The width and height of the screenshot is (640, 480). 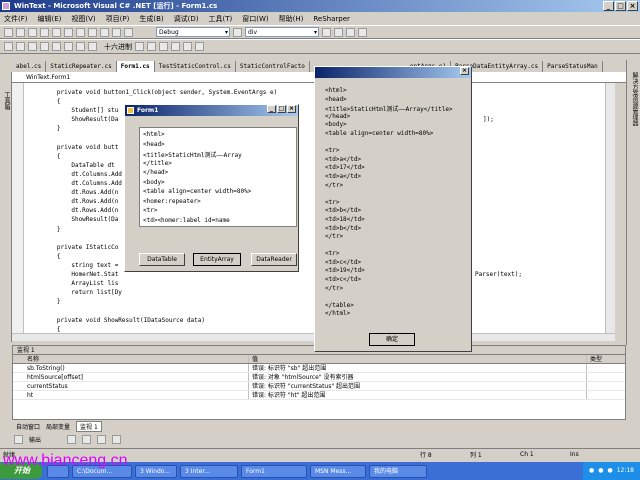 I want to click on task-my-computer: 我的电脑, so click(x=398, y=471).